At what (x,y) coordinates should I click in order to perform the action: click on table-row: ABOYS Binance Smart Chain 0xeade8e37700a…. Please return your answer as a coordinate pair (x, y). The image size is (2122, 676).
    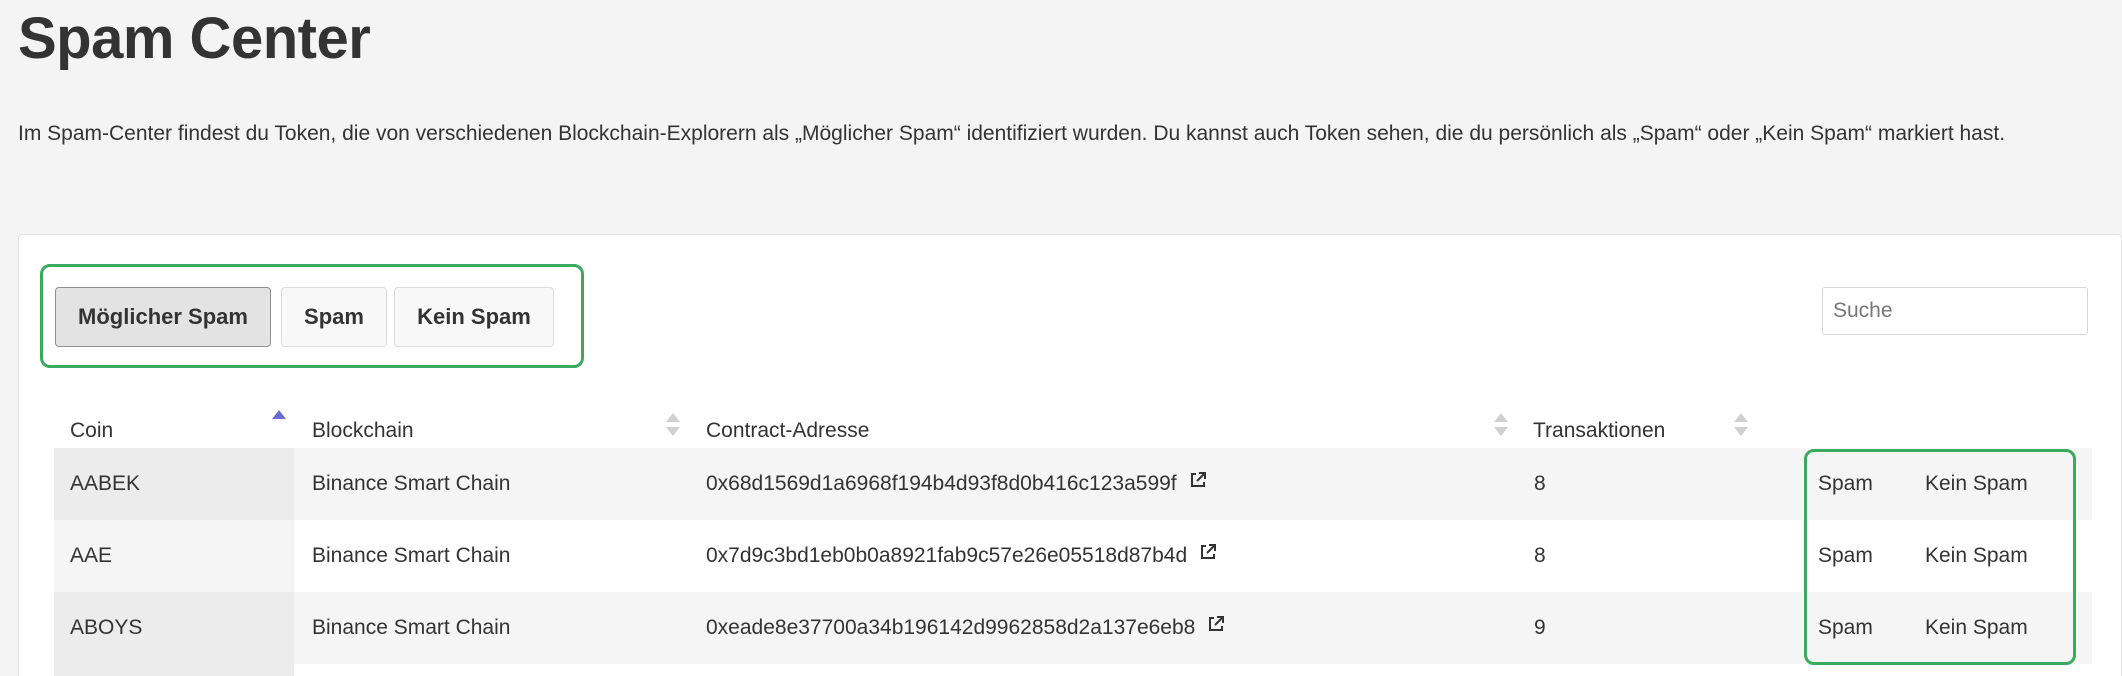
    Looking at the image, I should click on (1073, 628).